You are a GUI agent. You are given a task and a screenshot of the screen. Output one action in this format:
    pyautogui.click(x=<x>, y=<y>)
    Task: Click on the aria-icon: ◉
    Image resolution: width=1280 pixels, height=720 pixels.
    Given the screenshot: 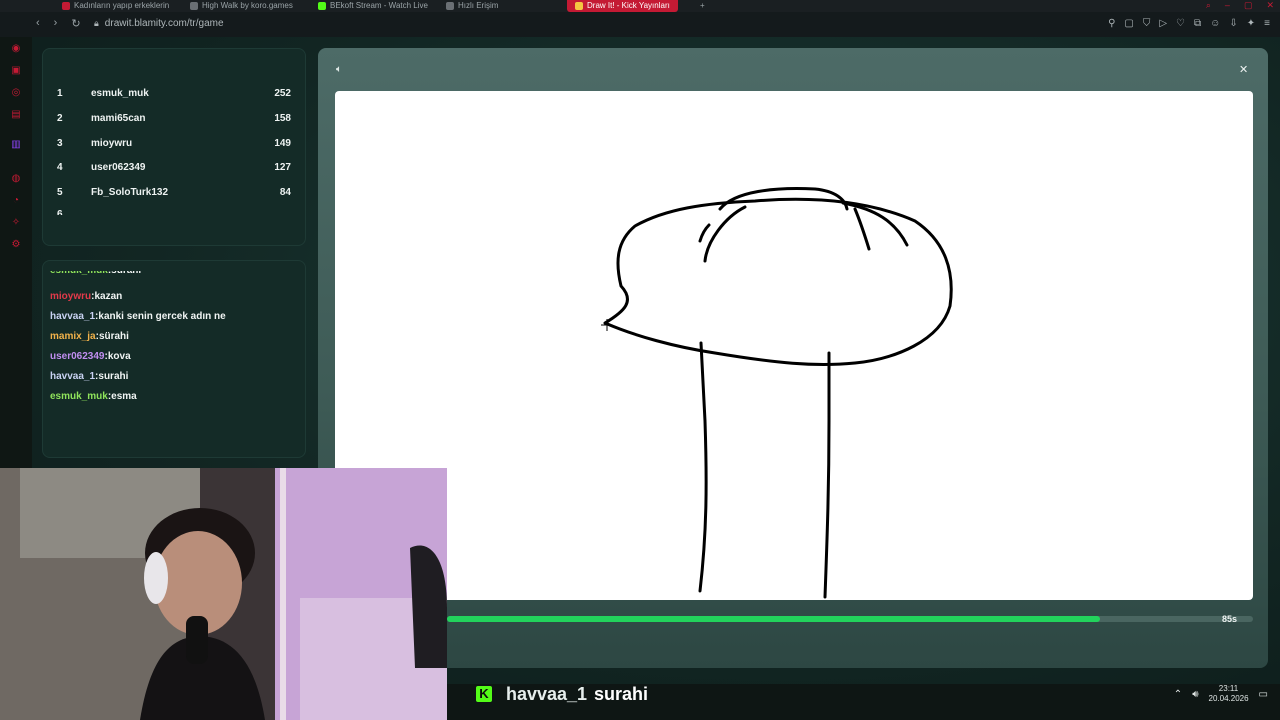 What is the action you would take?
    pyautogui.click(x=16, y=49)
    